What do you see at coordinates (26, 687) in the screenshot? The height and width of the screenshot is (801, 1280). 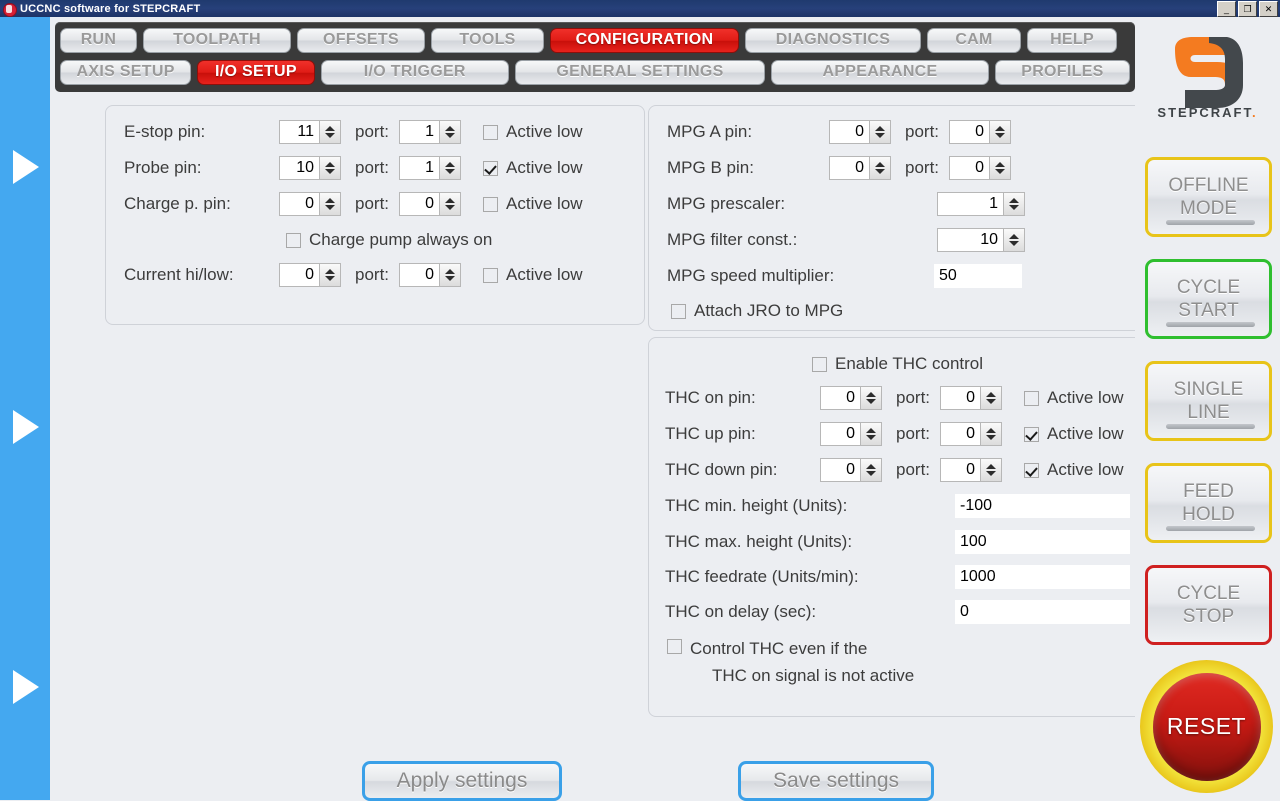 I see `play-arrow-3-icon` at bounding box center [26, 687].